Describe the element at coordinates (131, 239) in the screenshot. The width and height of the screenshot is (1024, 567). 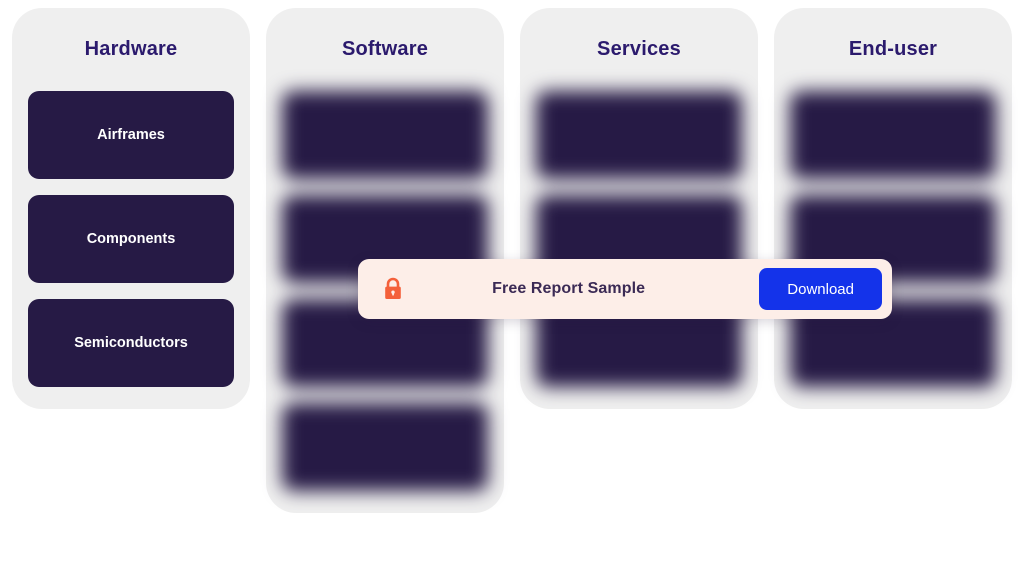
I see `segment-card: Components` at that location.